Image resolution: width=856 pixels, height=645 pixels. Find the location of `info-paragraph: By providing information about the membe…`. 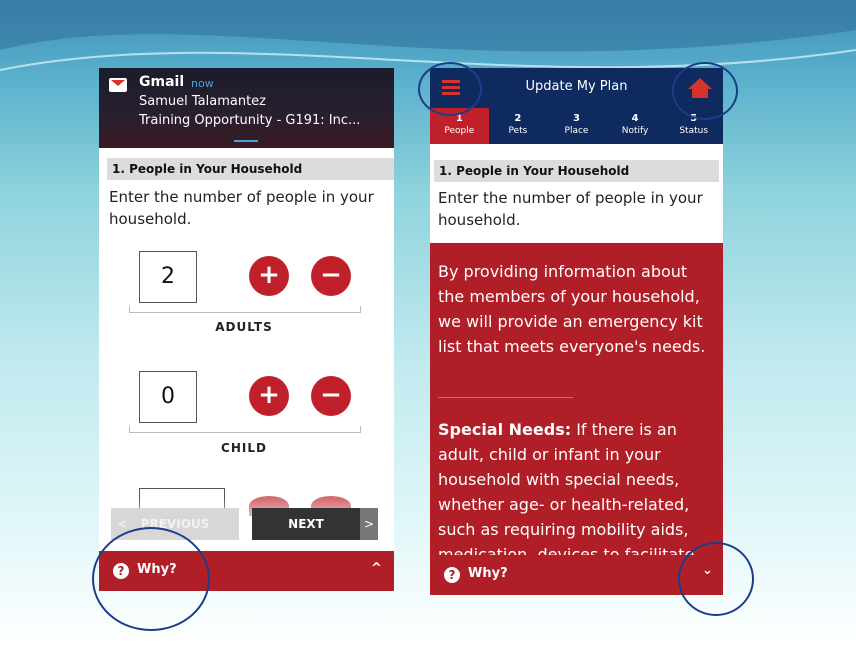

info-paragraph: By providing information about the membe… is located at coordinates (572, 309).